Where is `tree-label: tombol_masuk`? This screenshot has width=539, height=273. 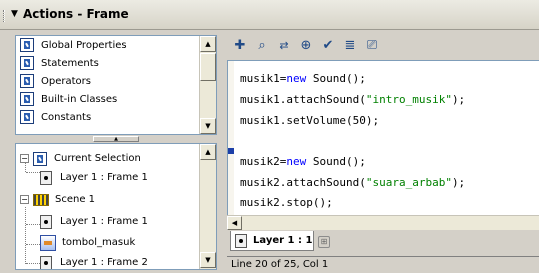 tree-label: tombol_masuk is located at coordinates (99, 242).